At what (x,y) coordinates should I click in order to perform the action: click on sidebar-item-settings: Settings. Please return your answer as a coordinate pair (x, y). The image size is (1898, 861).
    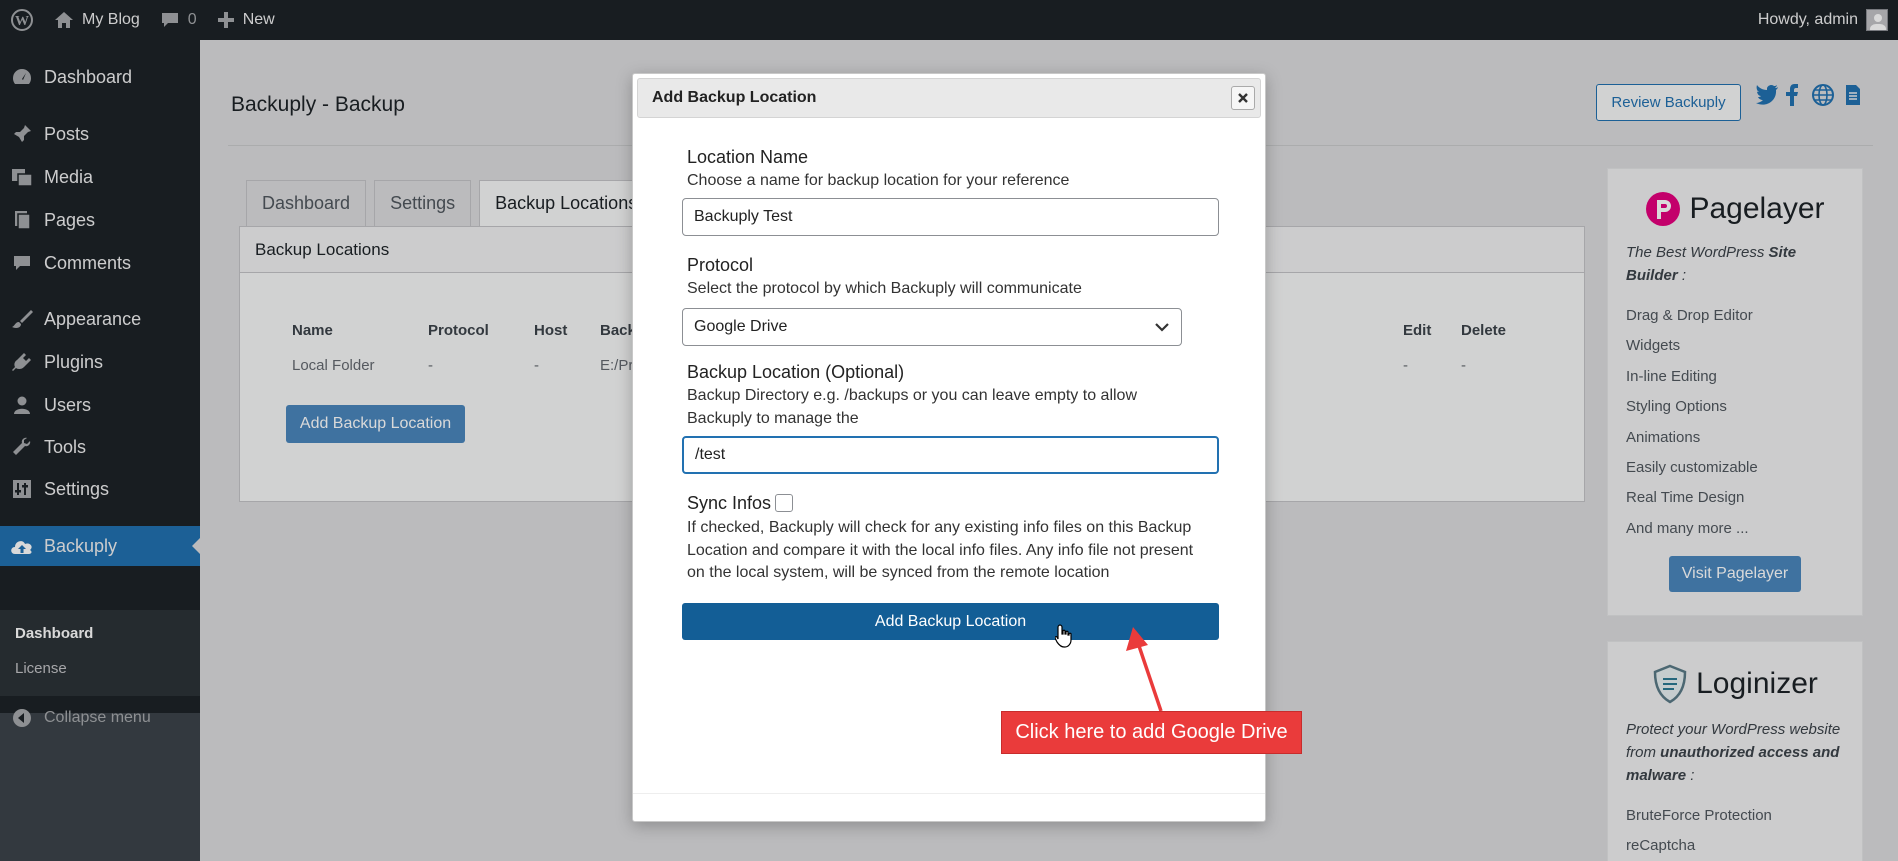
    Looking at the image, I should click on (100, 489).